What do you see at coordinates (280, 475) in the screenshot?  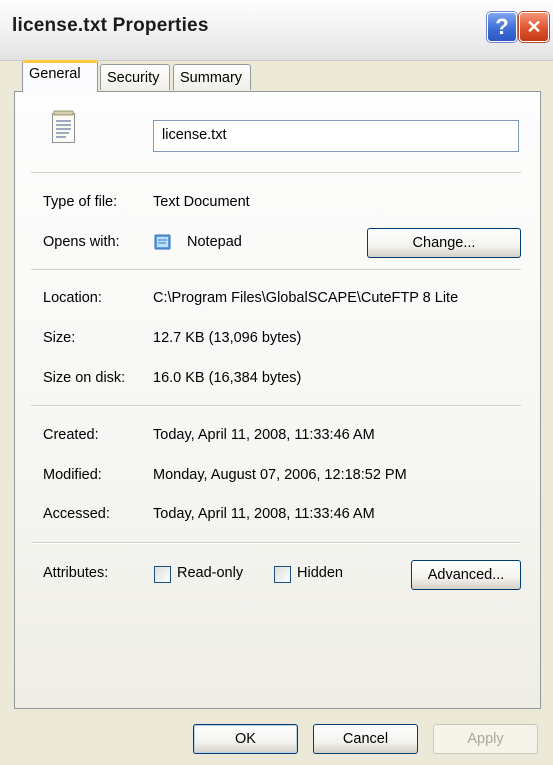 I see `modified-value: Monday, August 07, 2006, 12:18:52 PM` at bounding box center [280, 475].